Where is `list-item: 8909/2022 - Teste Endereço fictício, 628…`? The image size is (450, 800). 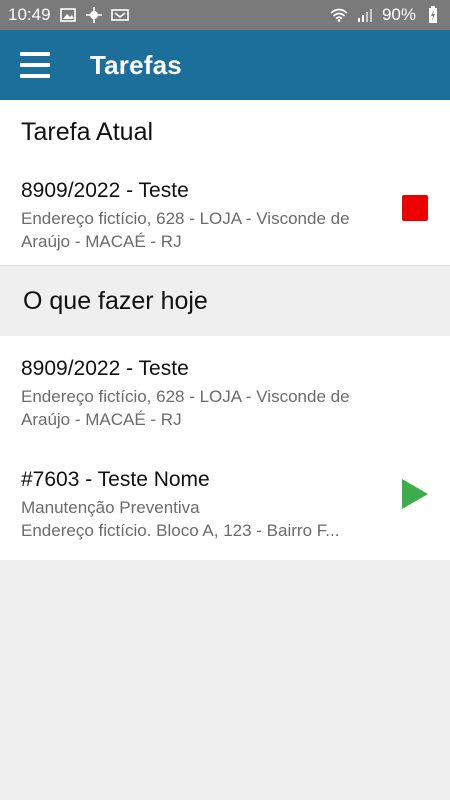 list-item: 8909/2022 - Teste Endereço fictício, 628… is located at coordinates (225, 392).